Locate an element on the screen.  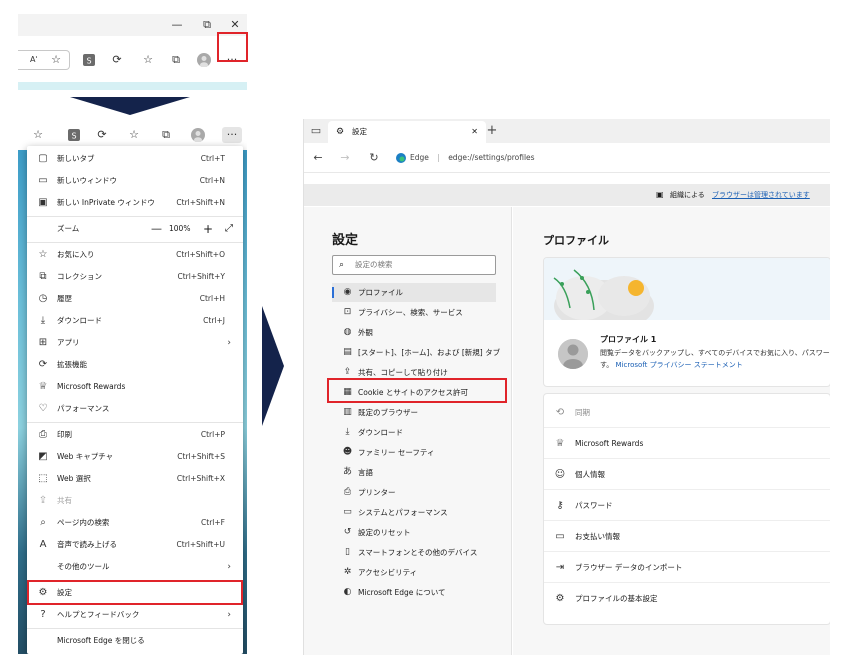
menu-item-performance: ♡ パフォーマンス is located at coordinates (135, 409).